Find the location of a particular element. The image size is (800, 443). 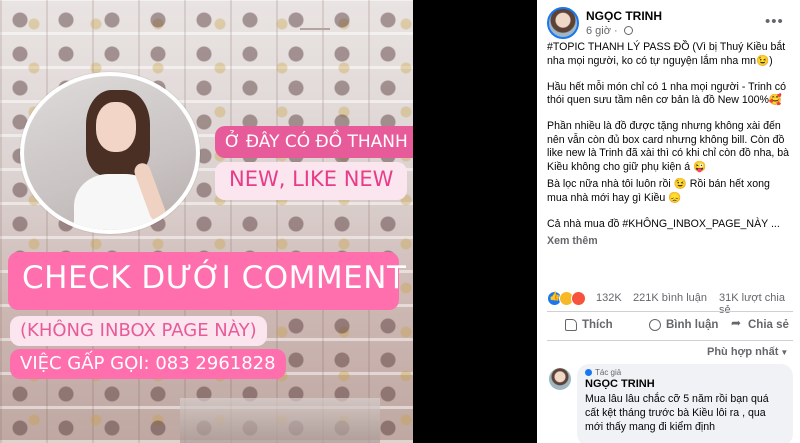

action-bar: Thích Bình luận Chia sẻ is located at coordinates (670, 327).